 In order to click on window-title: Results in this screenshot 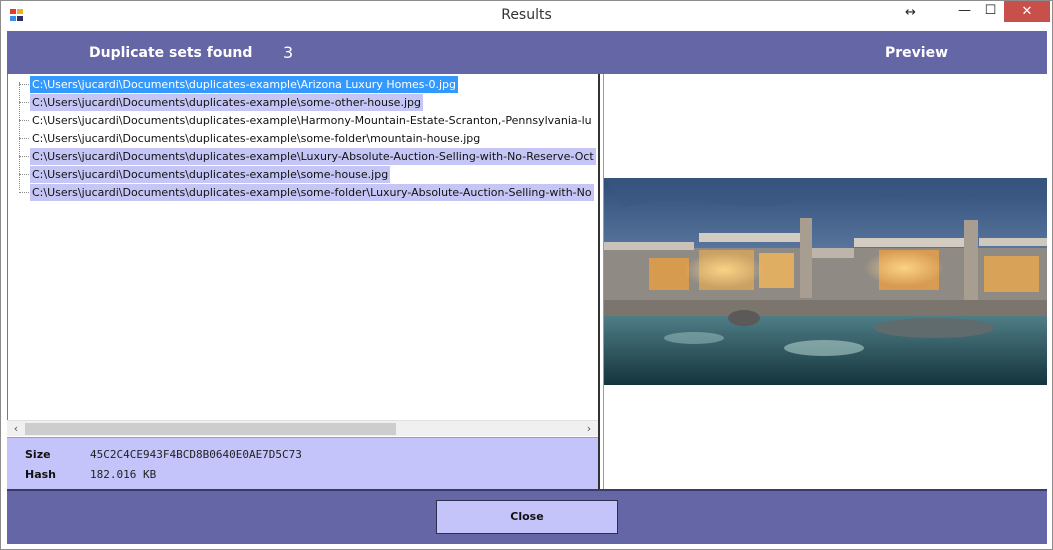, I will do `click(526, 15)`.